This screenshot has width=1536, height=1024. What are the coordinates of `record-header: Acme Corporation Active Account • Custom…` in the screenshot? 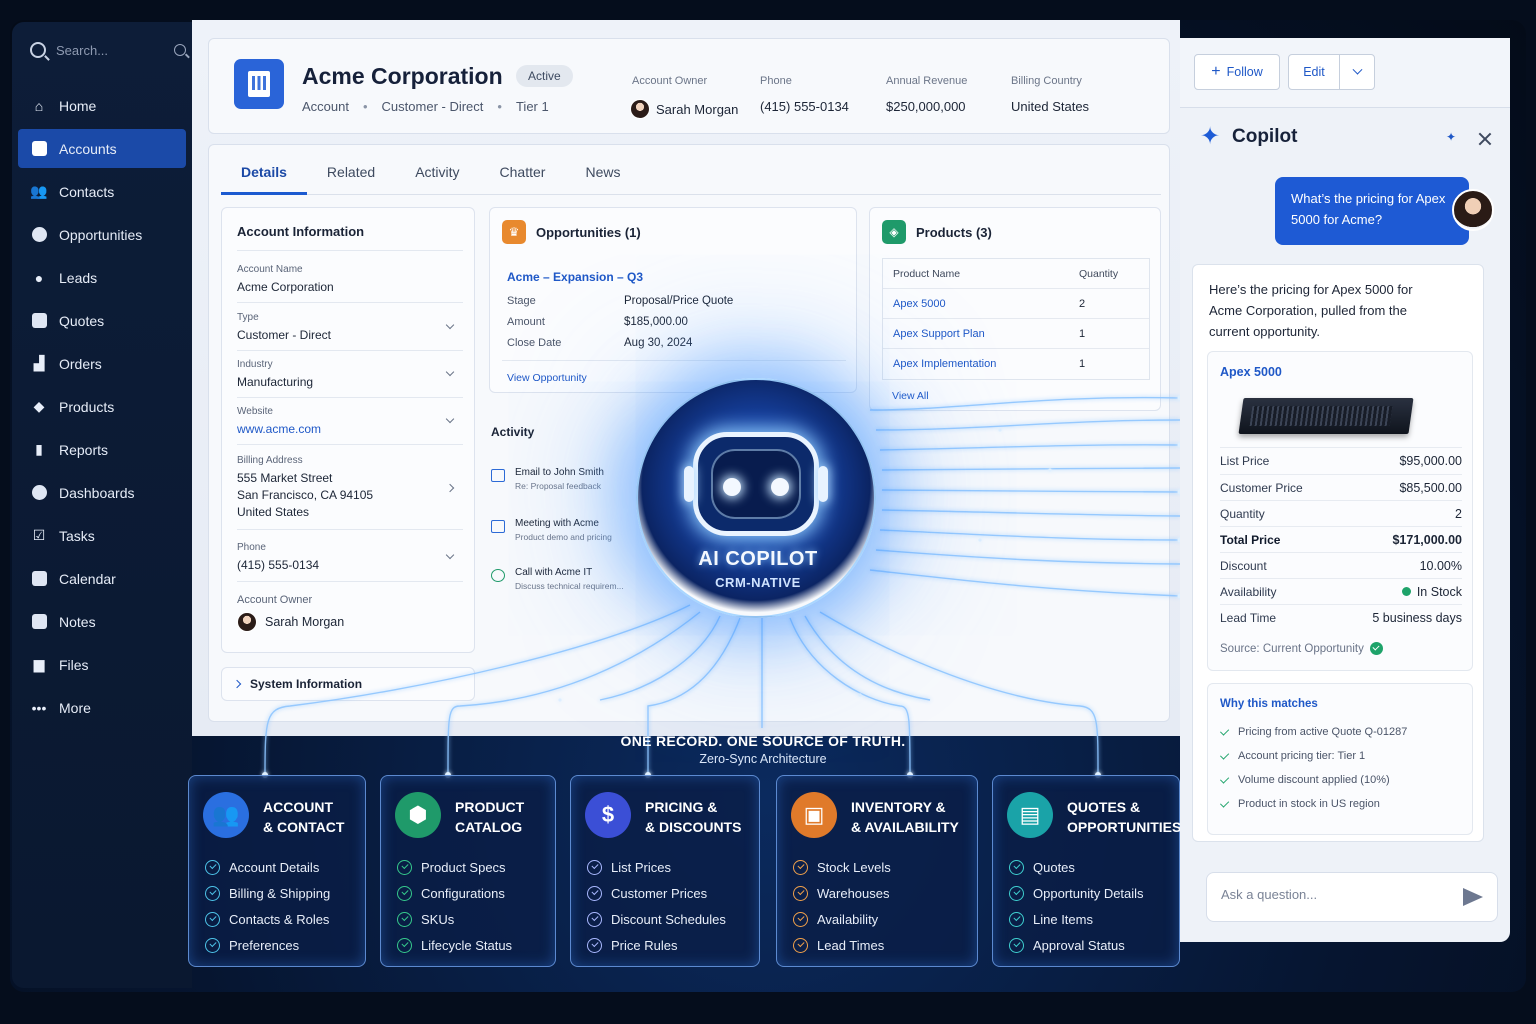 It's located at (689, 86).